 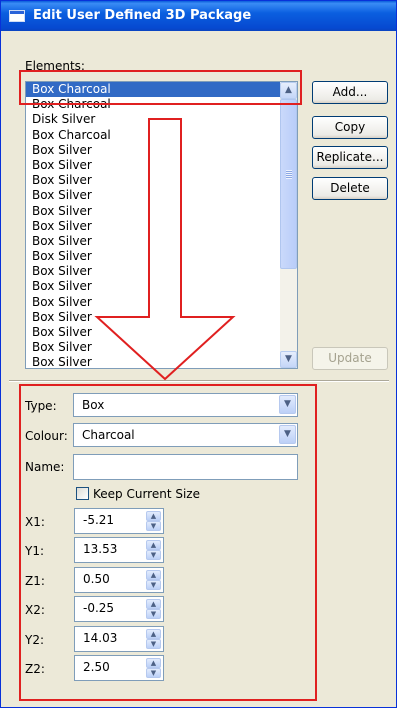 I want to click on down-arrow-icon, so click(x=165, y=249).